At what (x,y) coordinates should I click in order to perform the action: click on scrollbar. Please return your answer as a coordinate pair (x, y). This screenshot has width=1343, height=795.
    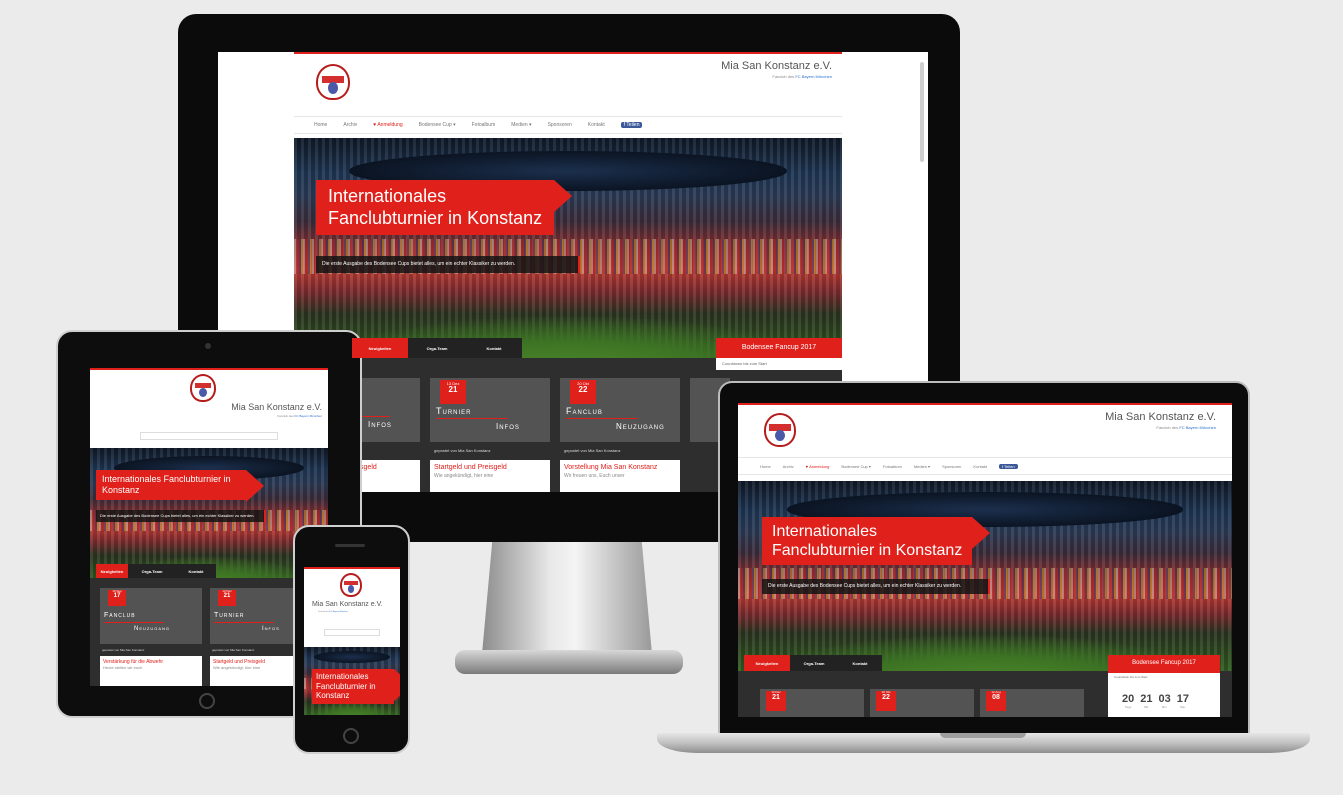
    Looking at the image, I should click on (922, 112).